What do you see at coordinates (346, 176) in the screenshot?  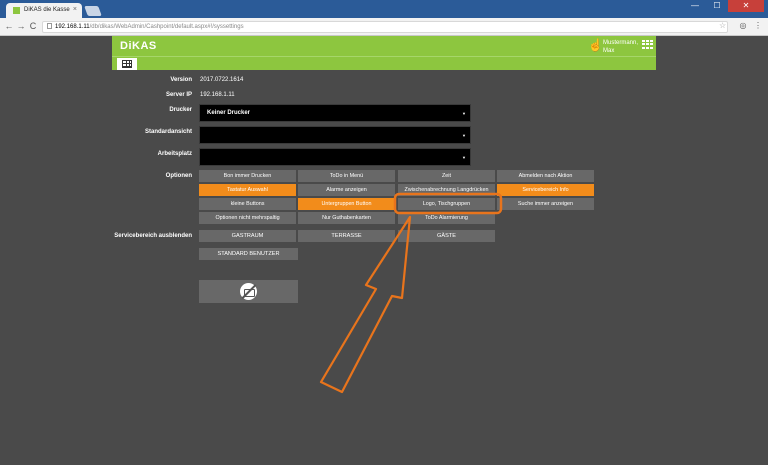 I see `option-todo-in-menu: ToDo in Menü` at bounding box center [346, 176].